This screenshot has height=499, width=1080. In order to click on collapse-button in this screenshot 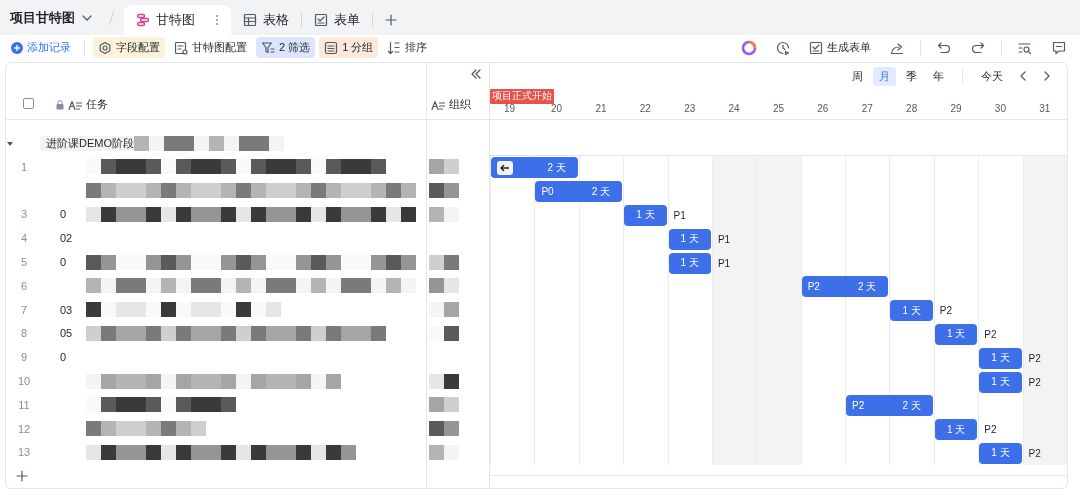, I will do `click(476, 74)`.